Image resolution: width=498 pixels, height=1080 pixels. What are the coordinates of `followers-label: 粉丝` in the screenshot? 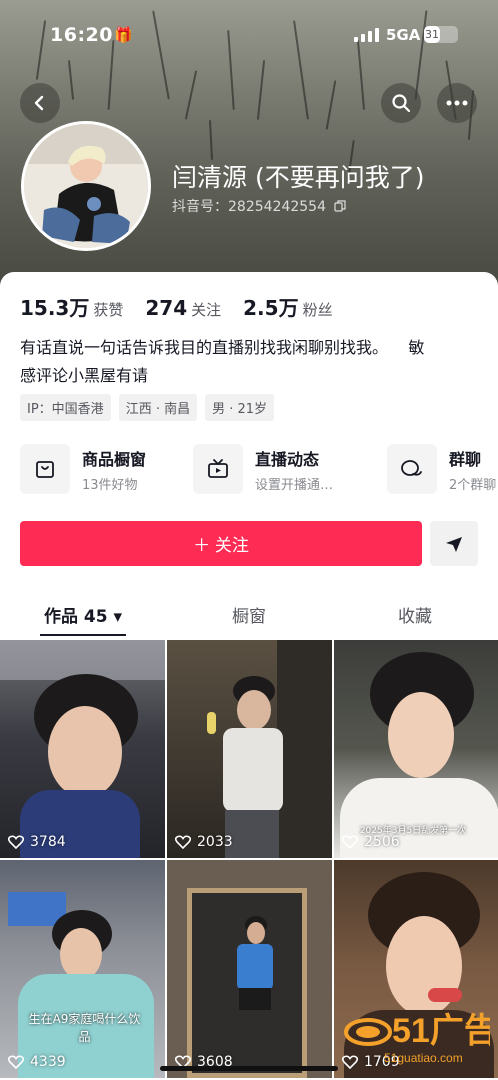 It's located at (318, 310).